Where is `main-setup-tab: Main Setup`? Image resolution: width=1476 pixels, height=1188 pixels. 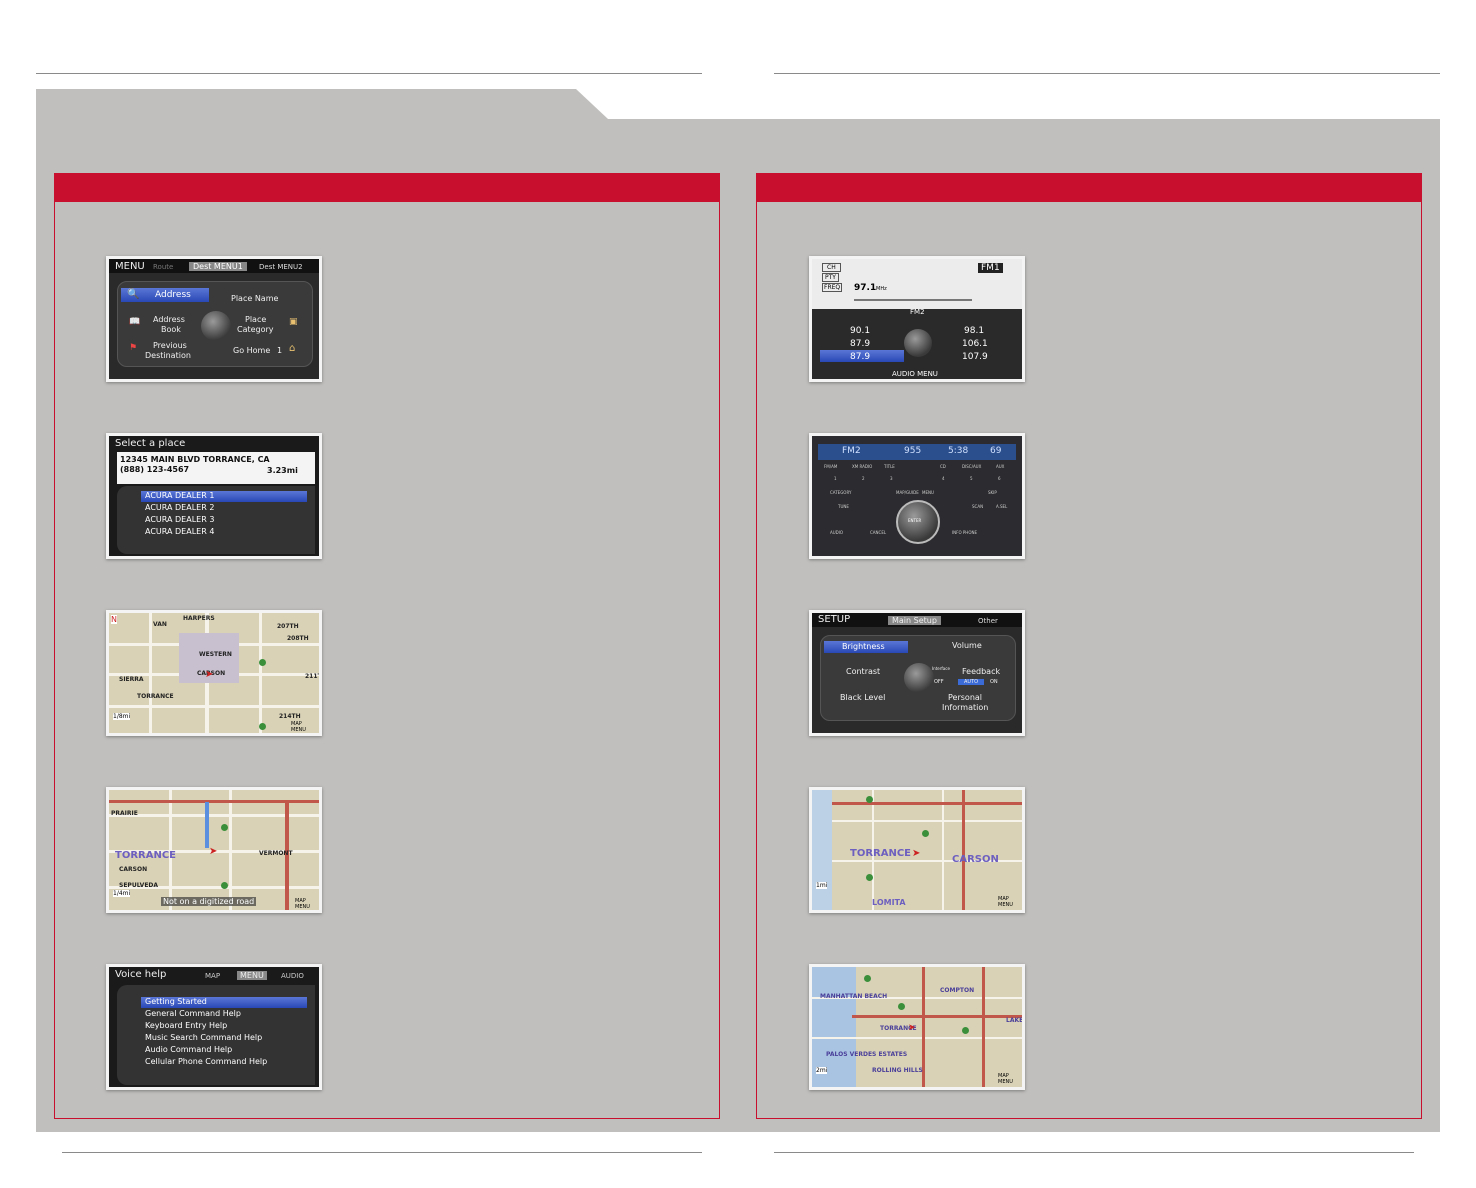 main-setup-tab: Main Setup is located at coordinates (914, 620).